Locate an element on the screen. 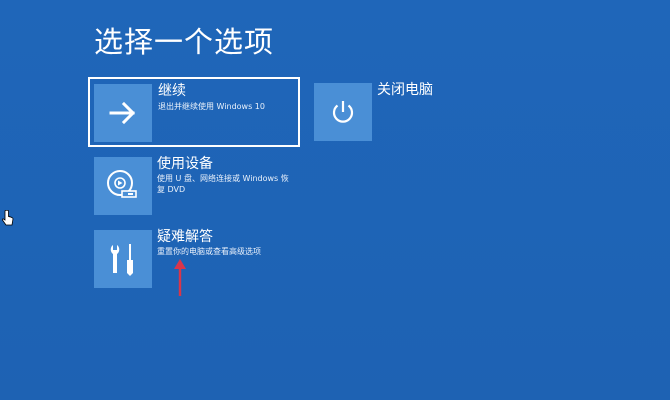  continue-option: 继续 退出并继续使用 Windows 10 is located at coordinates (194, 112).